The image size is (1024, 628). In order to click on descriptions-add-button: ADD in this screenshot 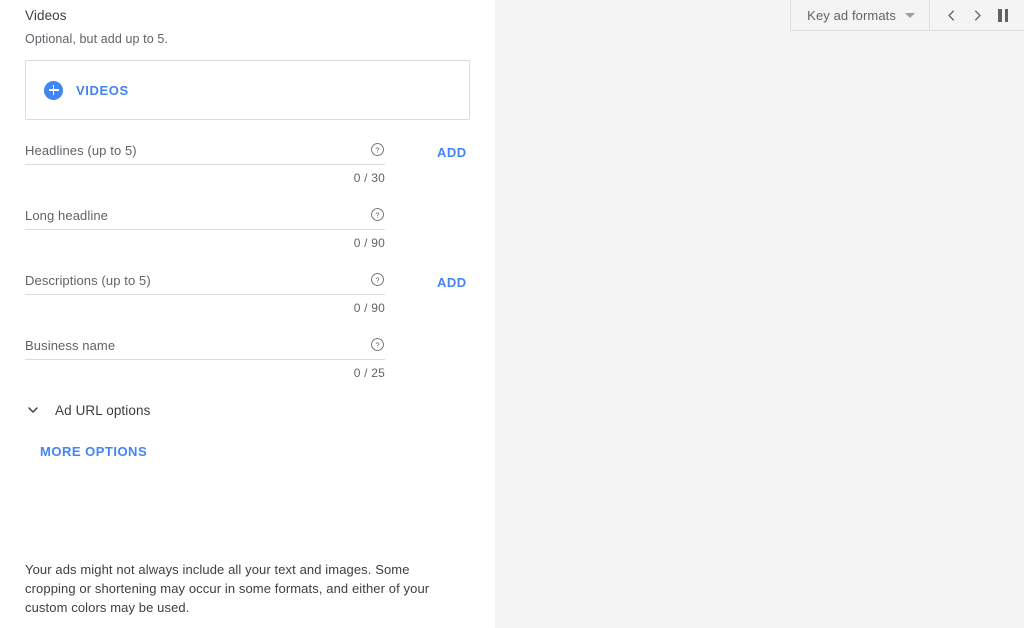, I will do `click(452, 282)`.